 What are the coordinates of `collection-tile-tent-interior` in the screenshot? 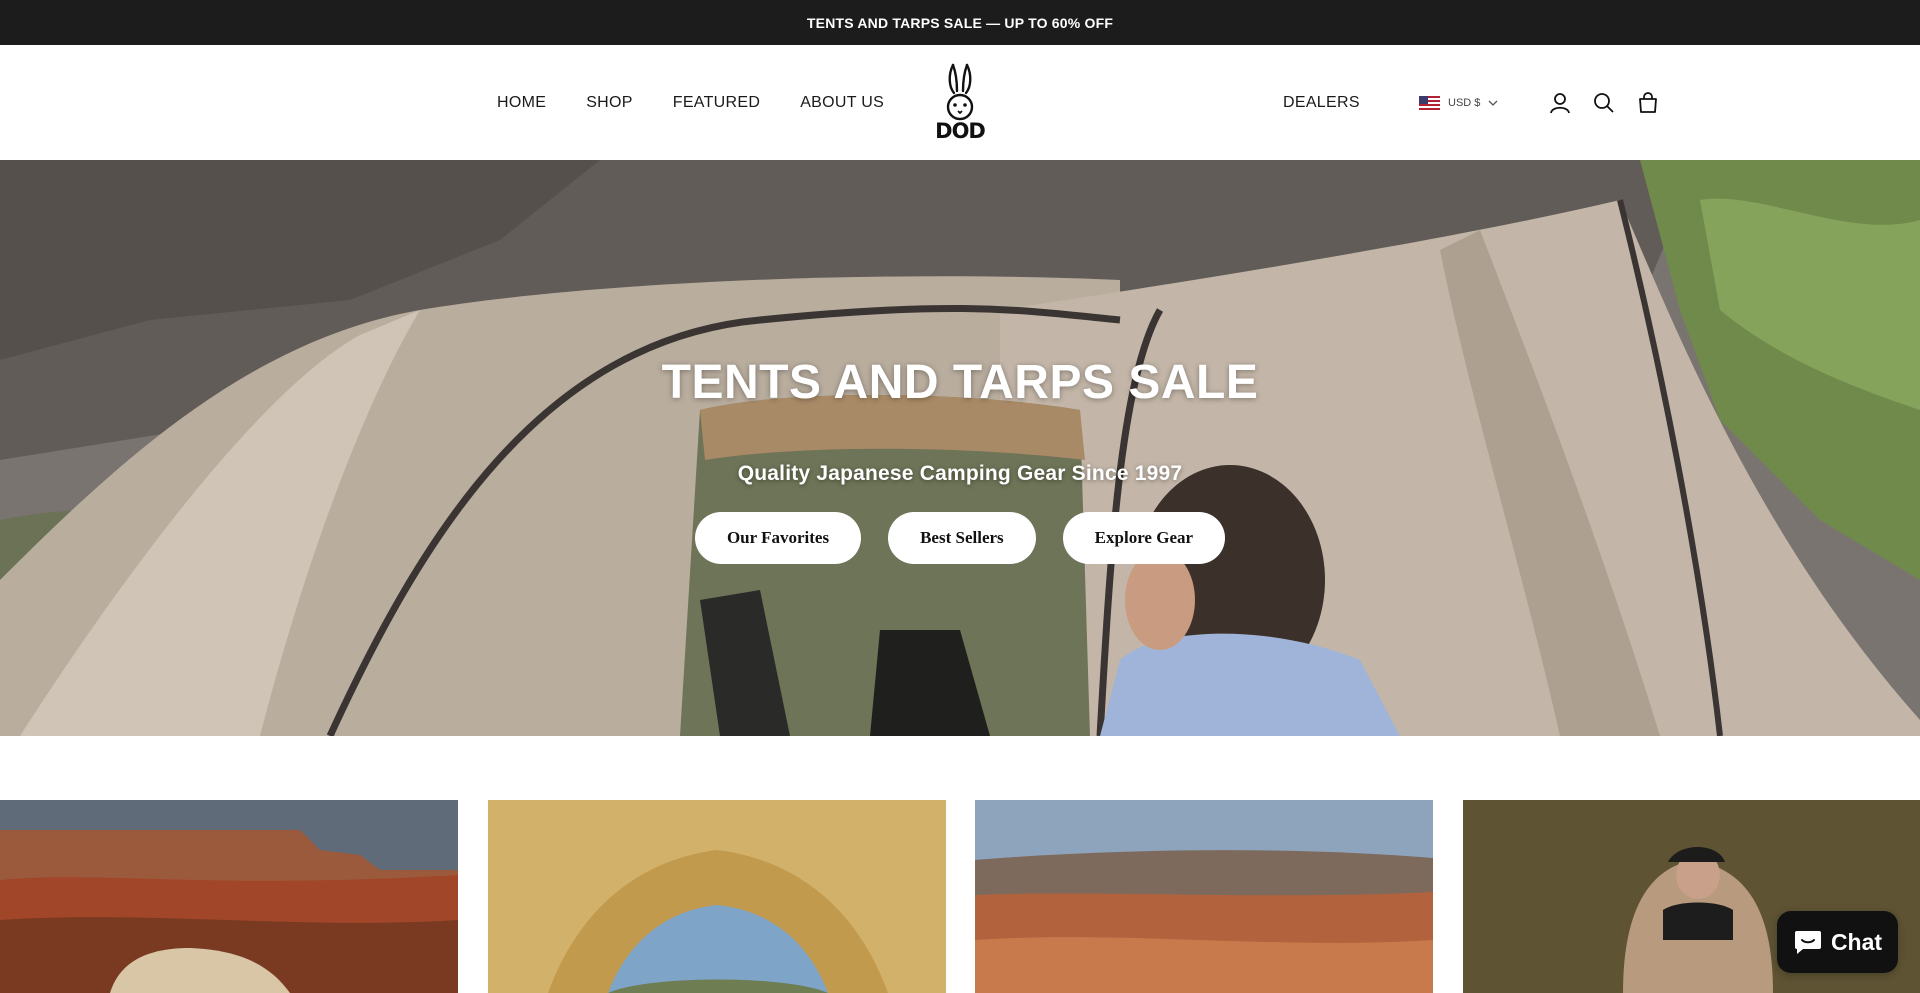 It's located at (717, 896).